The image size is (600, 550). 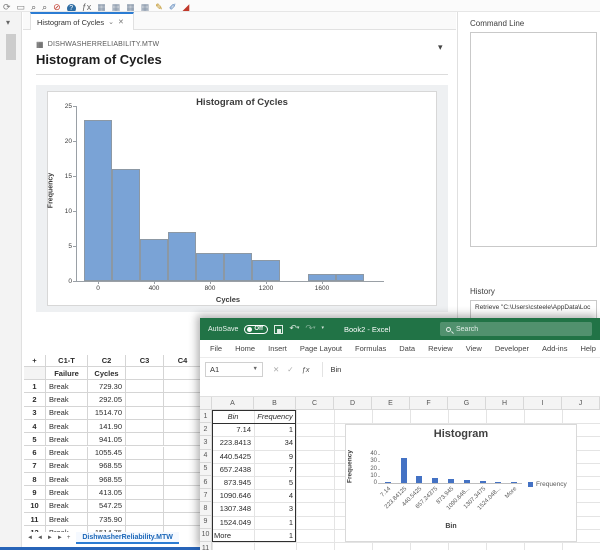 I want to click on column-header-j: J, so click(x=581, y=403).